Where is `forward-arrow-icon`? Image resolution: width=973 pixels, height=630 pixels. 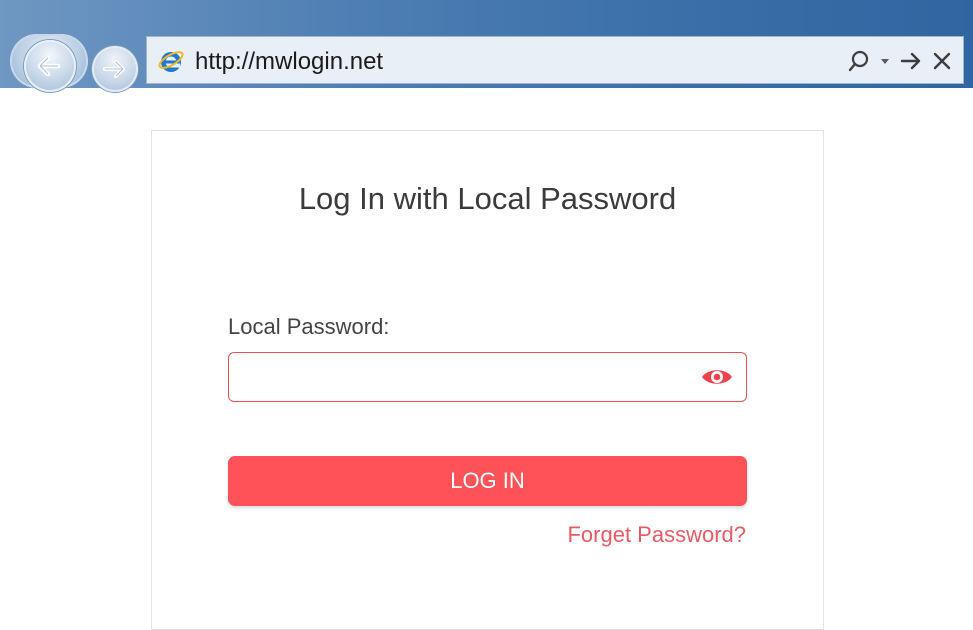 forward-arrow-icon is located at coordinates (115, 69).